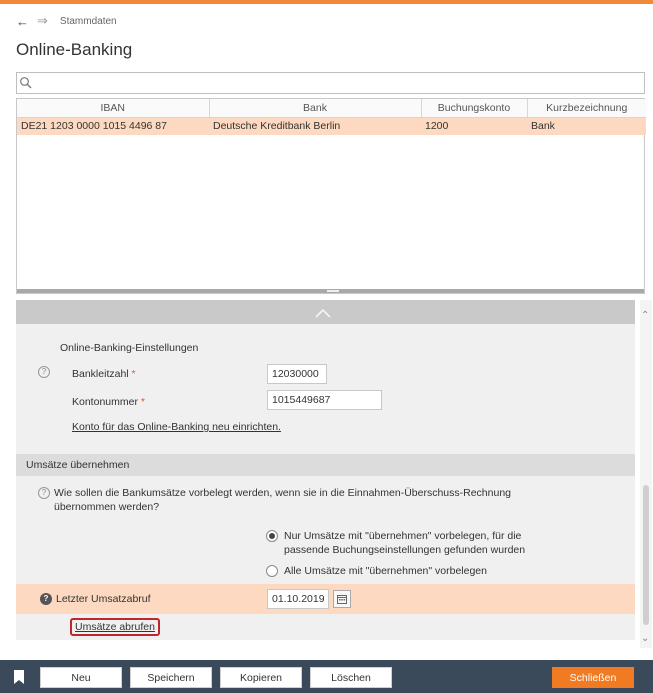 The height and width of the screenshot is (693, 653). Describe the element at coordinates (103, 599) in the screenshot. I see `last-fetch-label: Letzter Umsatzabruf` at that location.